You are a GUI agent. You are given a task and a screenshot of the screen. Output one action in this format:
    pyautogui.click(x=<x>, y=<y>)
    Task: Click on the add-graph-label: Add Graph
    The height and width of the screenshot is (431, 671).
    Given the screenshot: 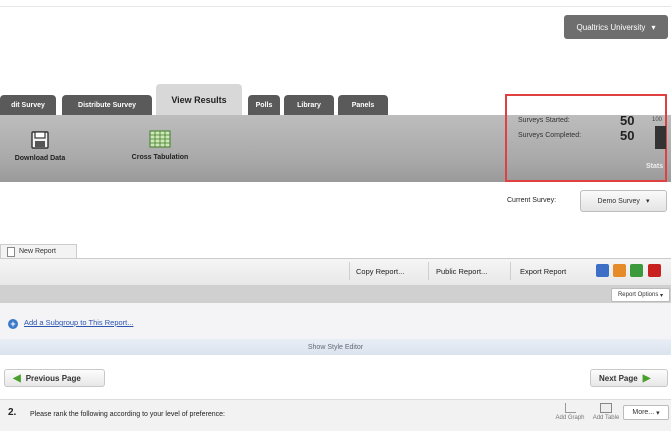 What is the action you would take?
    pyautogui.click(x=570, y=418)
    